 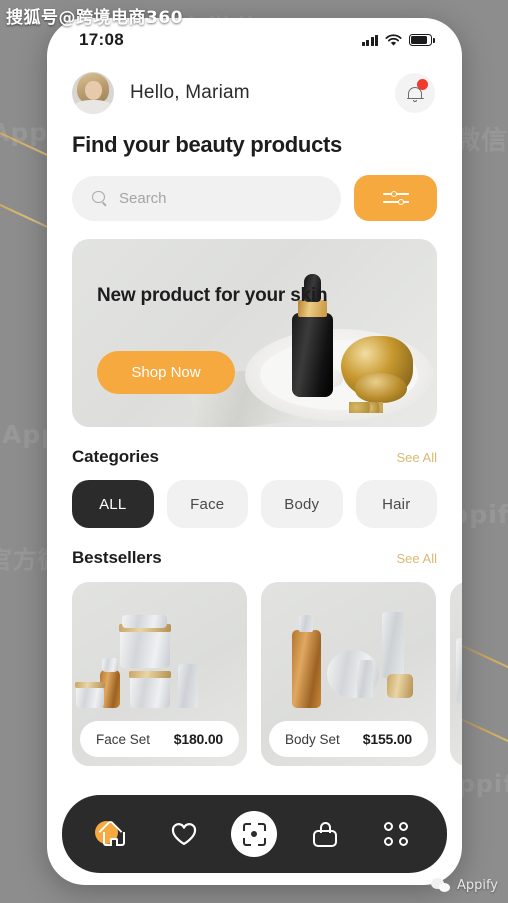 I want to click on grid-menu-icon, so click(x=395, y=834).